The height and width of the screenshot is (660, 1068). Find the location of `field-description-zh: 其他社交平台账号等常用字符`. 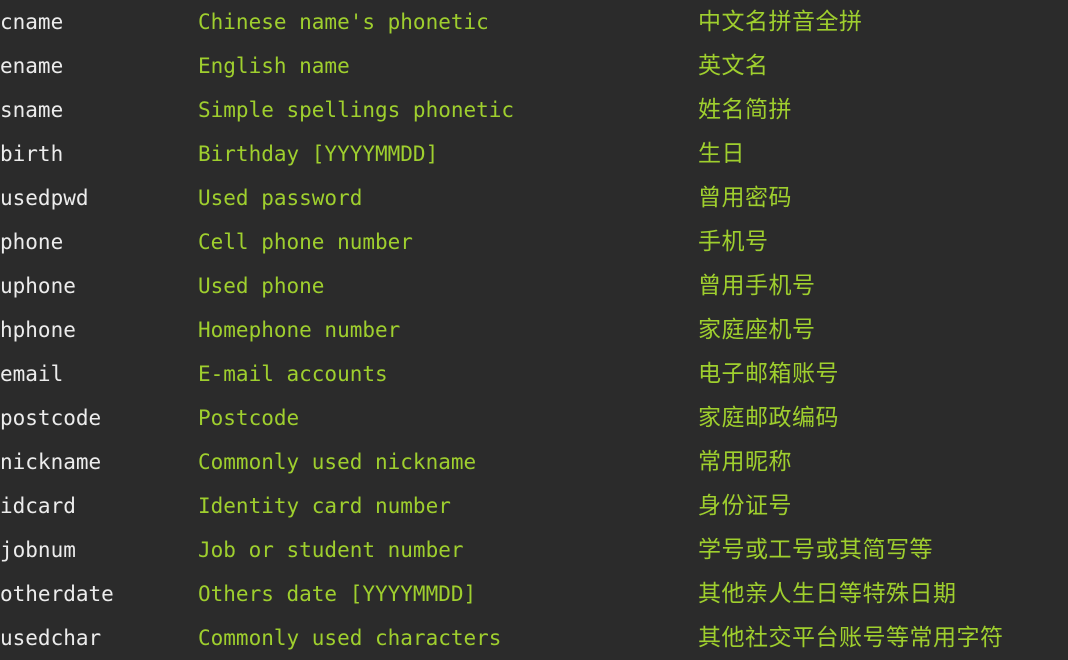

field-description-zh: 其他社交平台账号等常用字符 is located at coordinates (851, 638).